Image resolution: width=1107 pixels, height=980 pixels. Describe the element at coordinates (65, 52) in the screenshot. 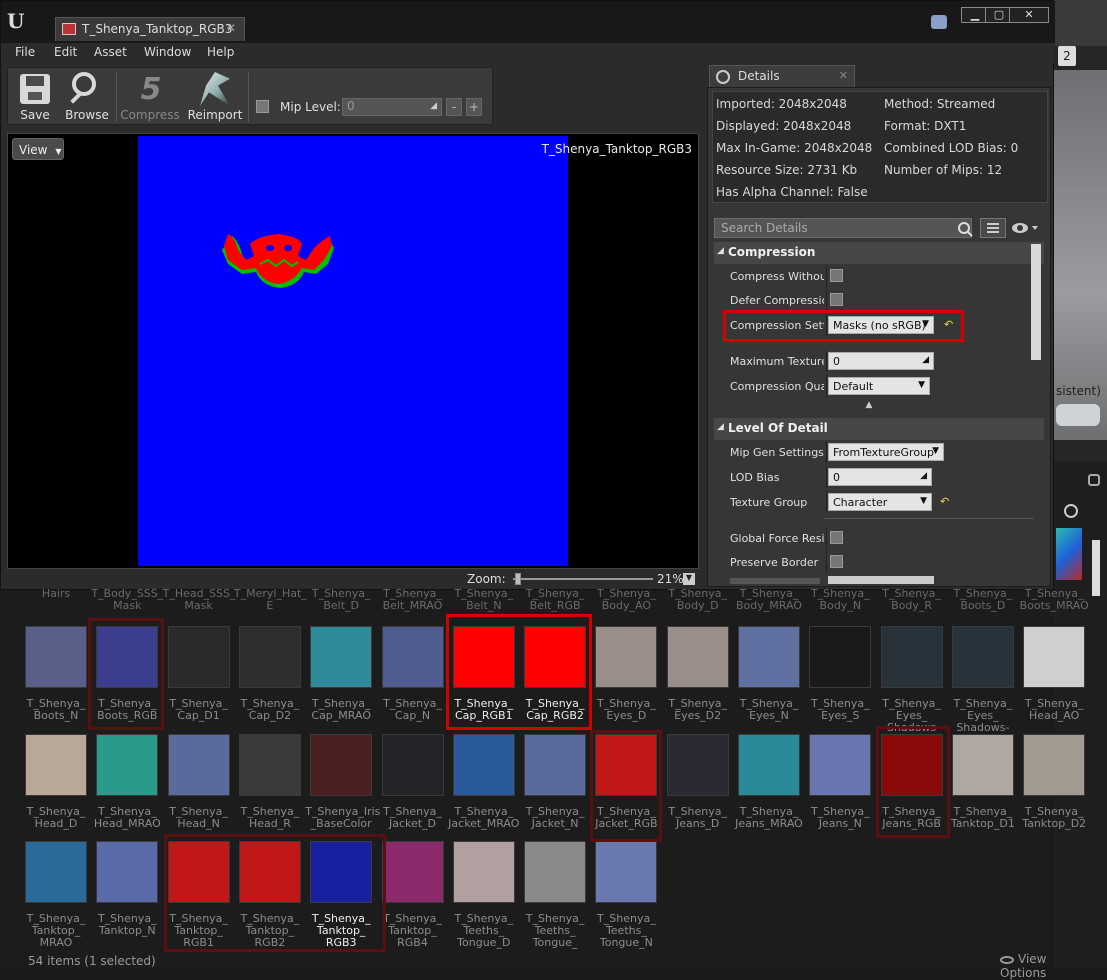

I see `menu-edit: Edit` at that location.